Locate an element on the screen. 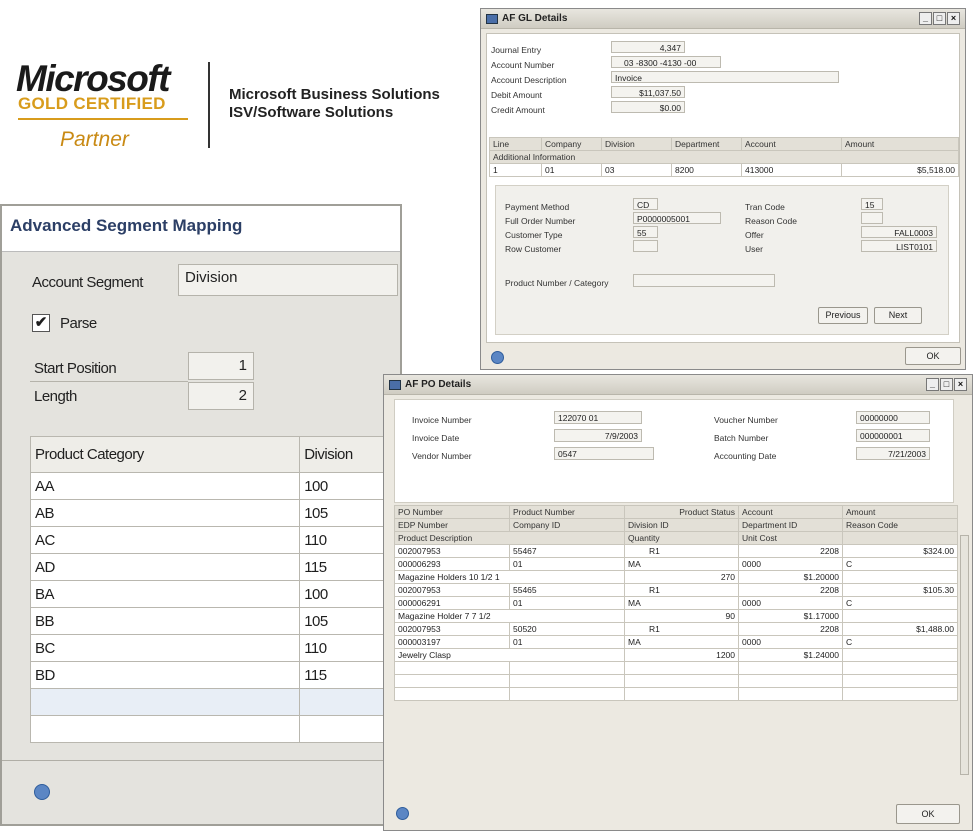 The height and width of the screenshot is (839, 975). col-unit-cost: Unit Cost is located at coordinates (791, 538).